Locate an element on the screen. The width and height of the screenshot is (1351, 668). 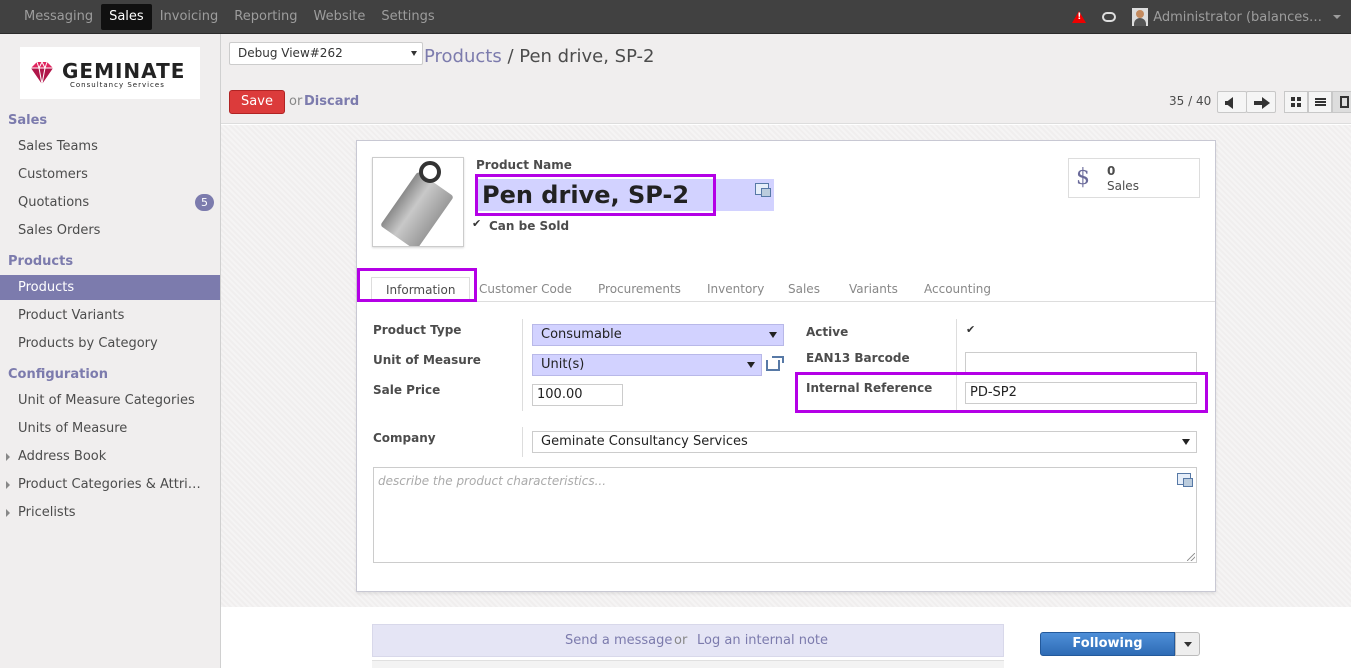
menu-website: Website is located at coordinates (340, 17).